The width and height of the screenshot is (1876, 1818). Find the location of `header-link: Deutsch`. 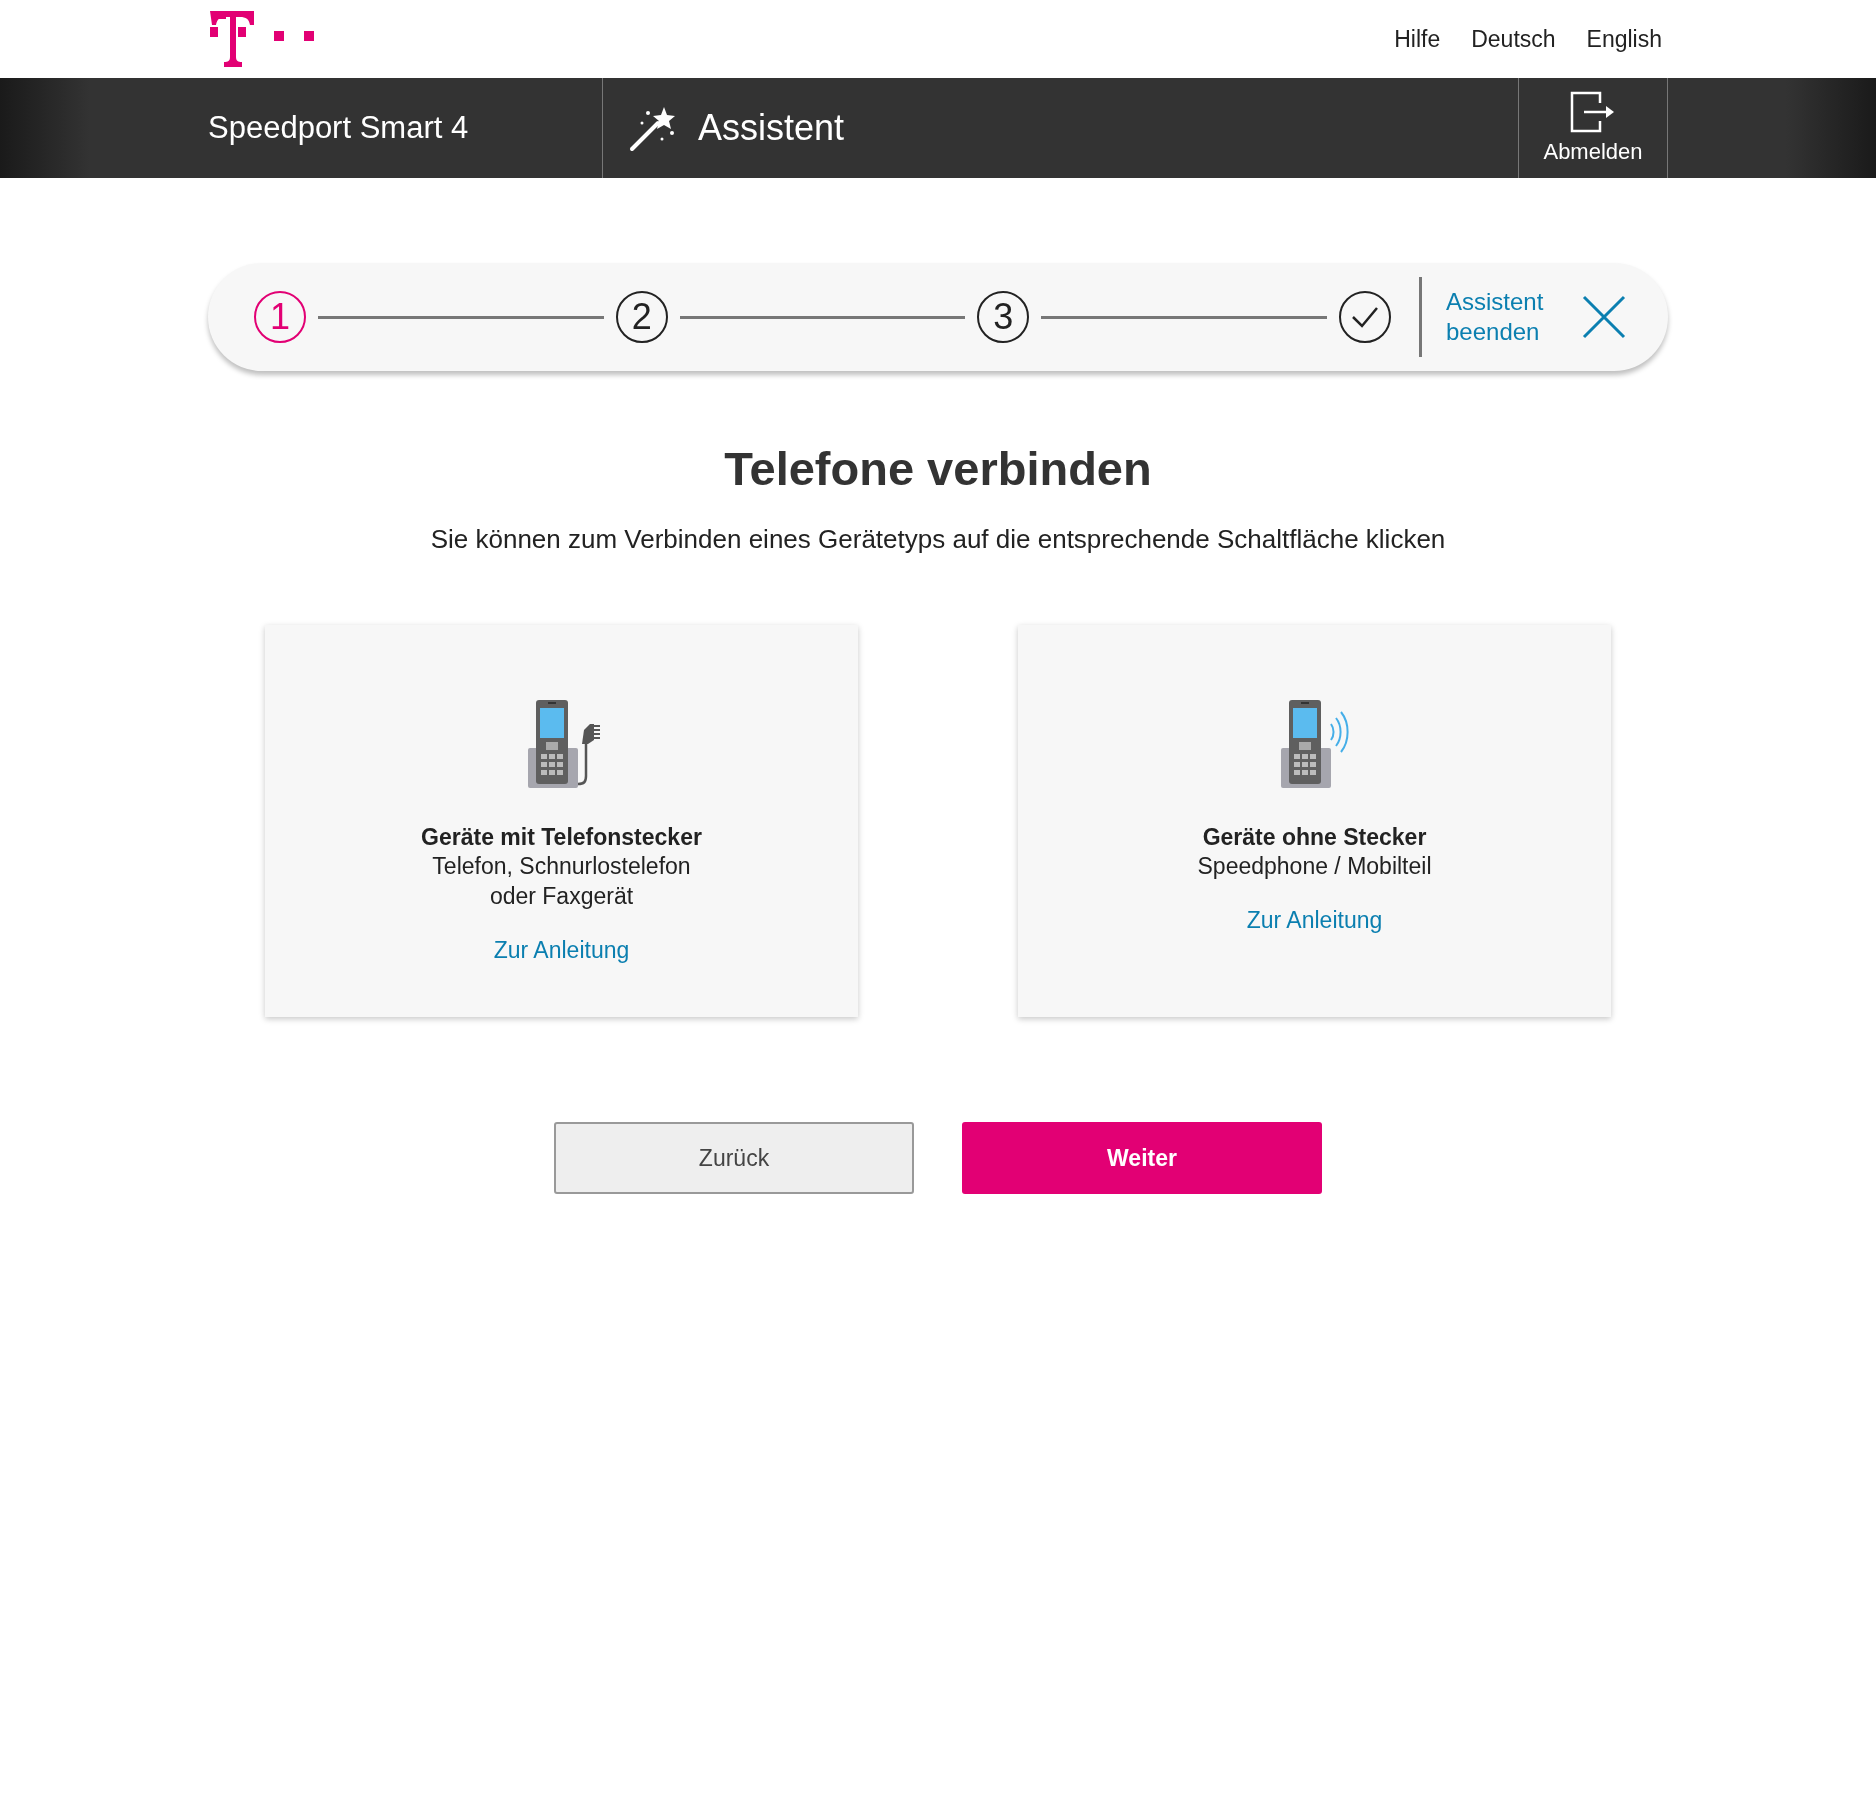

header-link: Deutsch is located at coordinates (1513, 39).